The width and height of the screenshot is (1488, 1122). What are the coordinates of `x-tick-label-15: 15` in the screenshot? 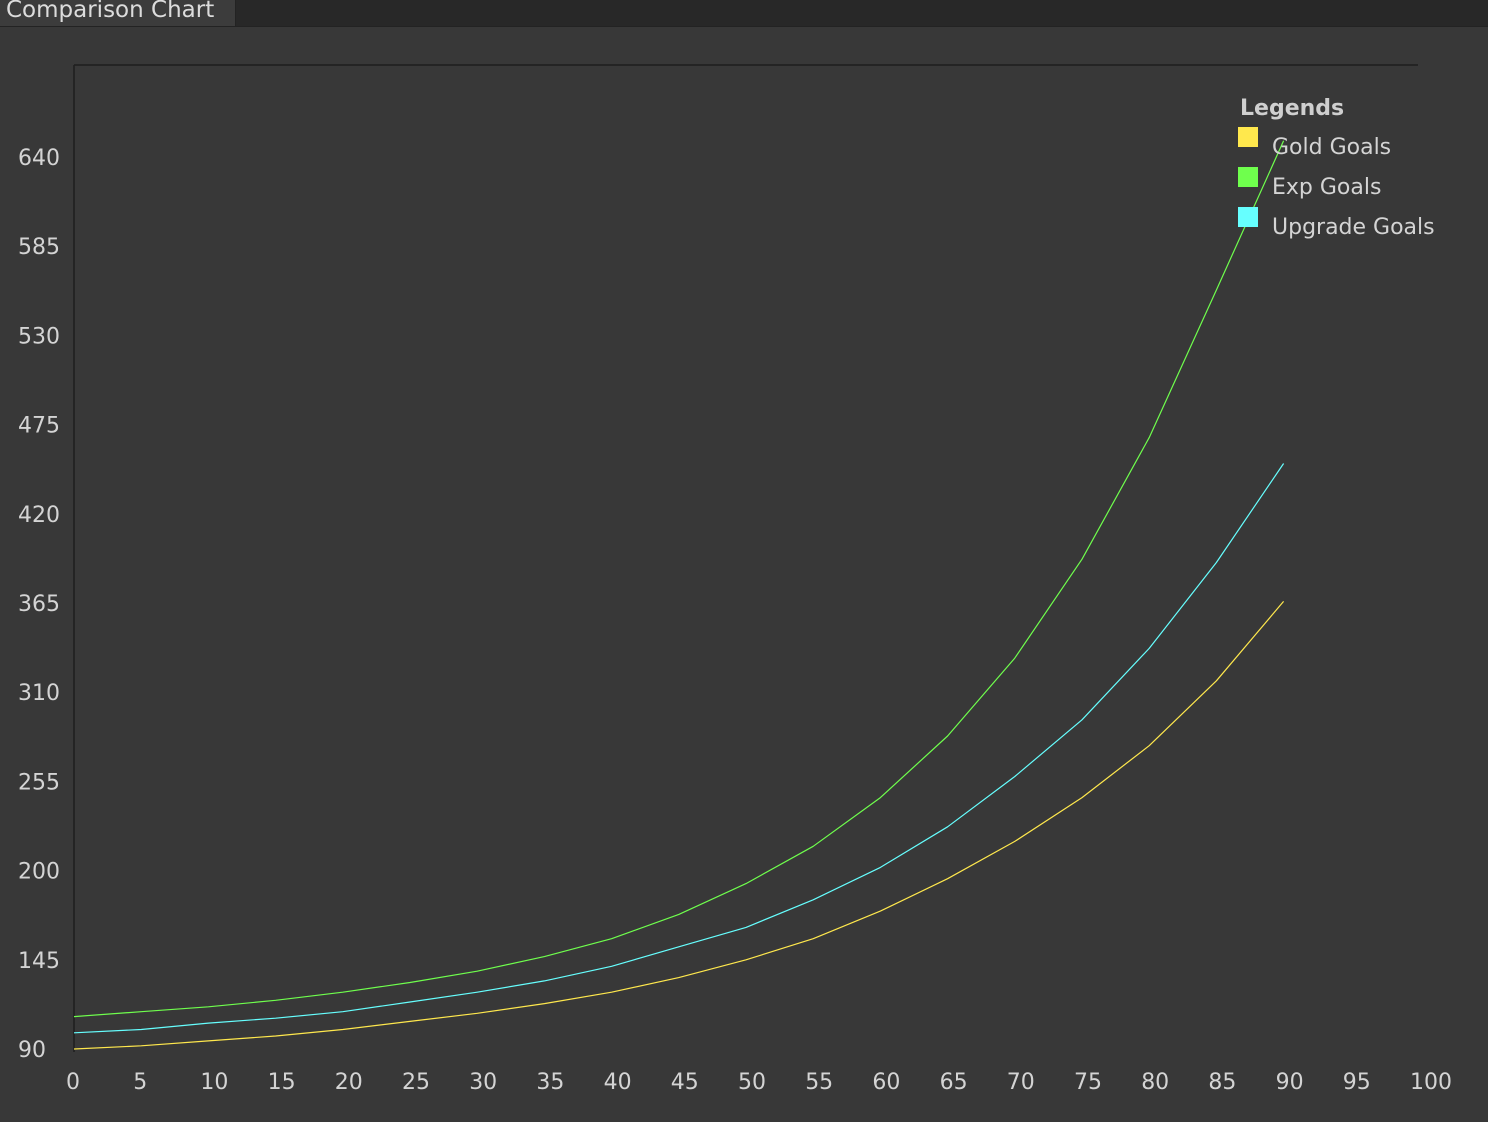 It's located at (282, 1082).